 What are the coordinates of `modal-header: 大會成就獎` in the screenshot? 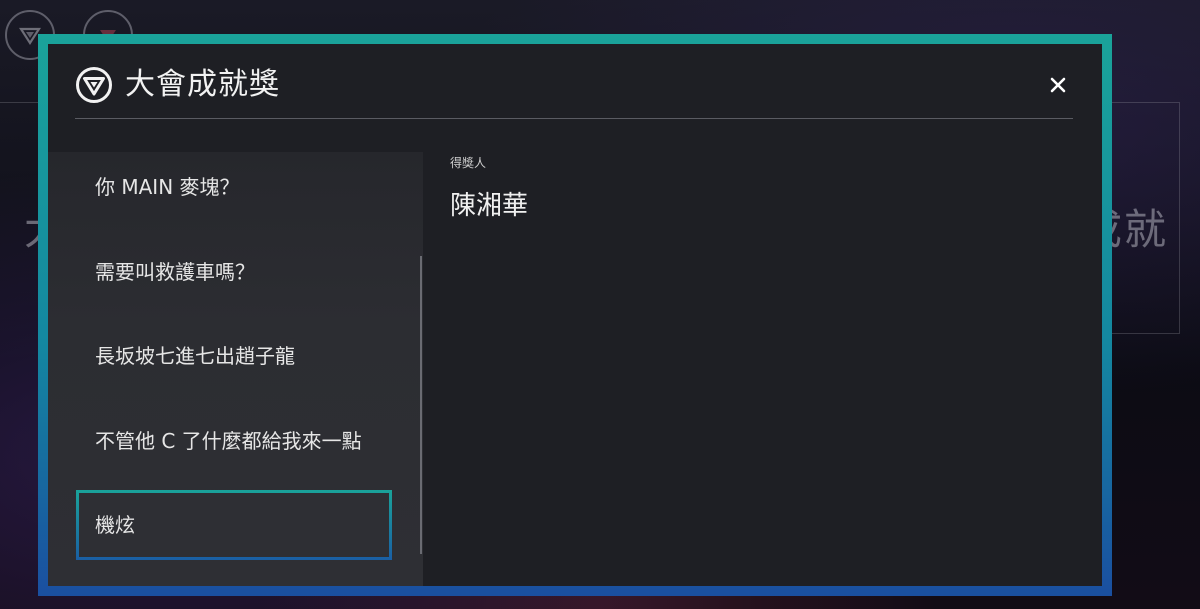 It's located at (574, 81).